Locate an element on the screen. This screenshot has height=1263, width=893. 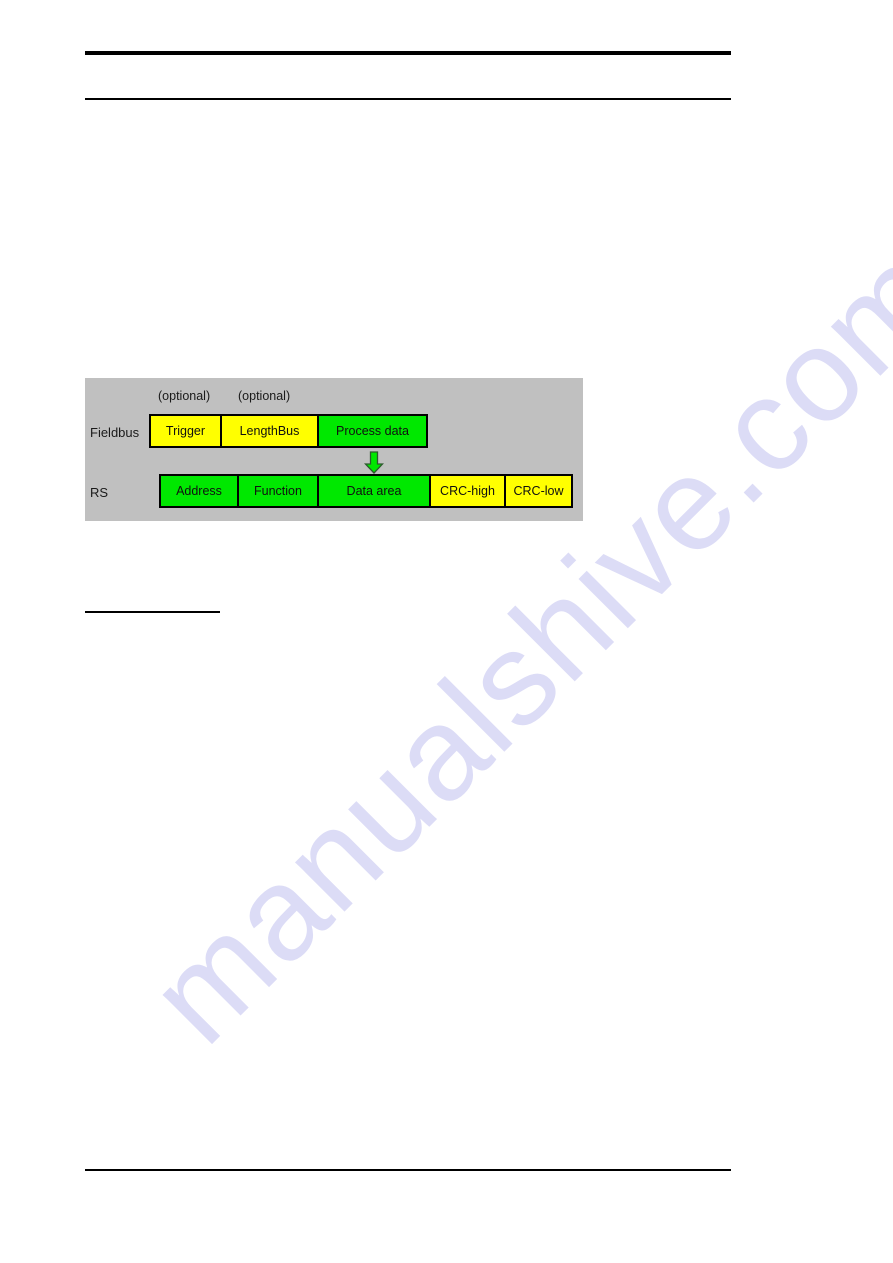
frame-cell-crc-low: CRC-low is located at coordinates (538, 491).